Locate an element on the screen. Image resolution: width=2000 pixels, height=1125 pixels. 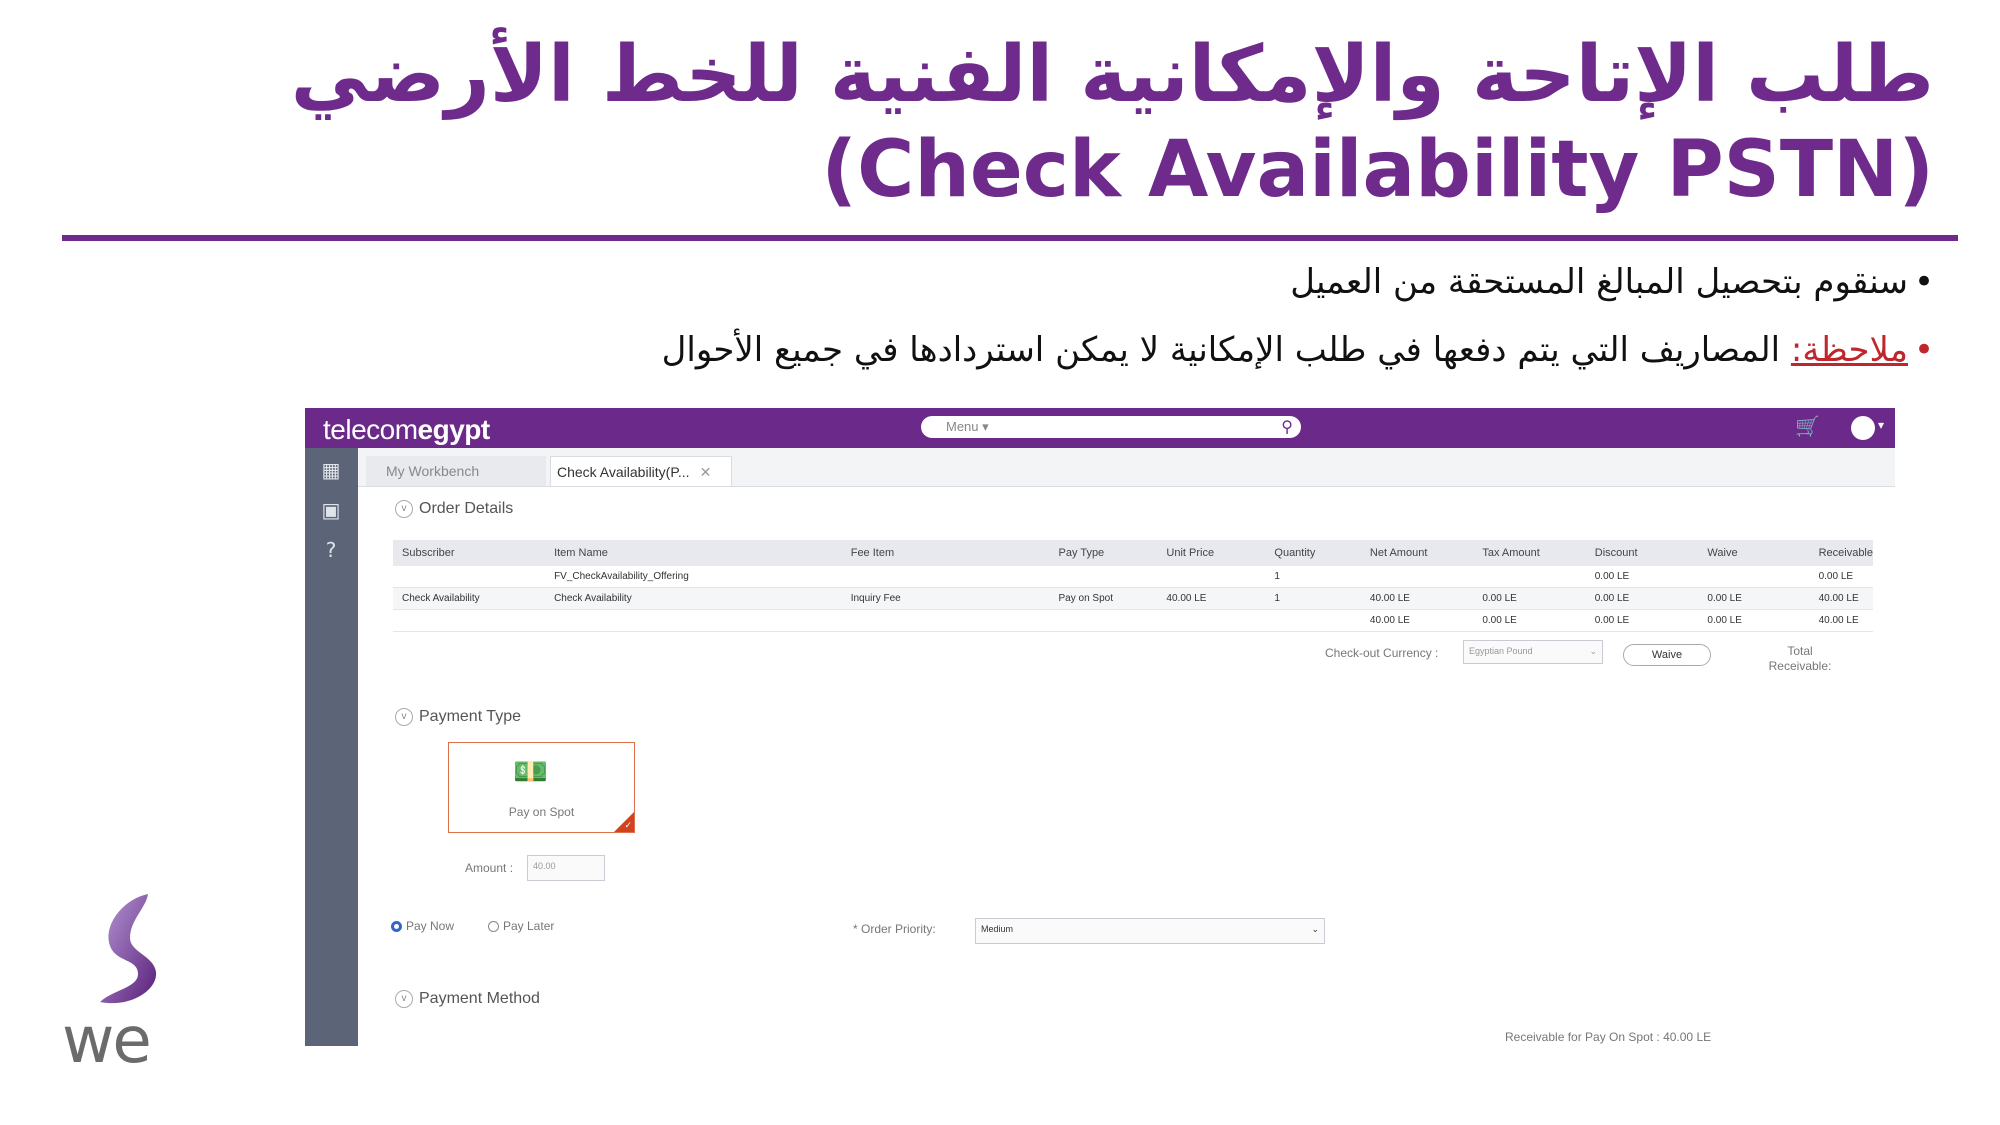
app-topbar: telecomegypt Menu ▾ ⚲ 🛒 ▾ is located at coordinates (1100, 428).